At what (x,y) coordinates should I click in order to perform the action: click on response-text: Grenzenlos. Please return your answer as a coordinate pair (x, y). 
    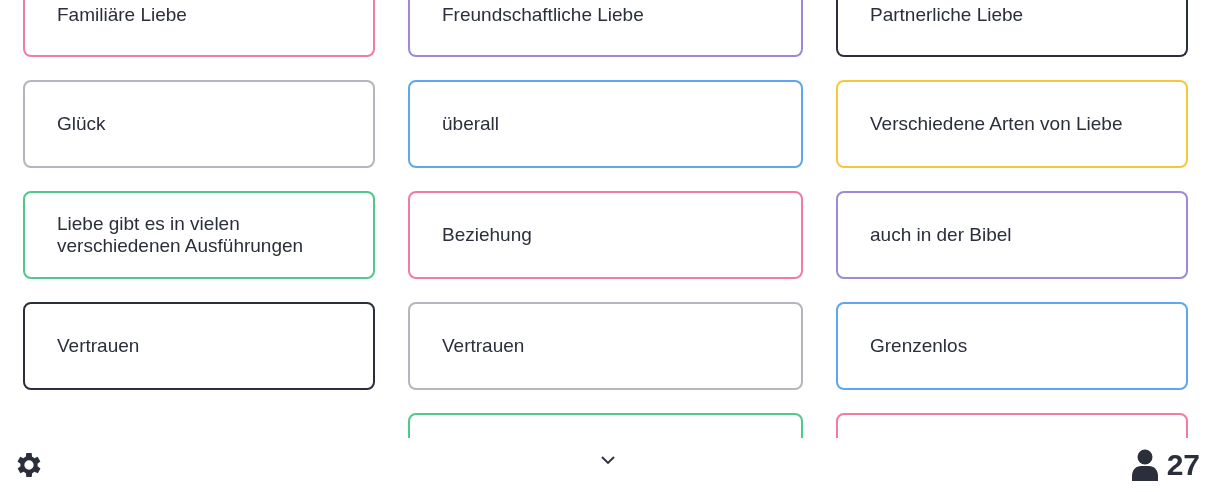
    Looking at the image, I should click on (919, 346).